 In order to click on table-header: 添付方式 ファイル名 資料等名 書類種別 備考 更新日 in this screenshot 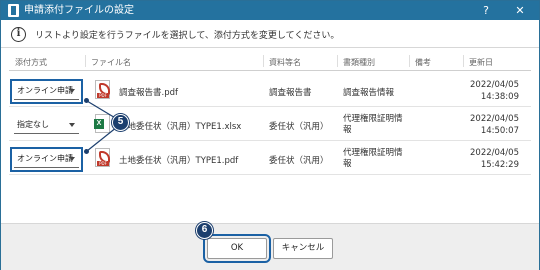, I will do `click(270, 61)`.